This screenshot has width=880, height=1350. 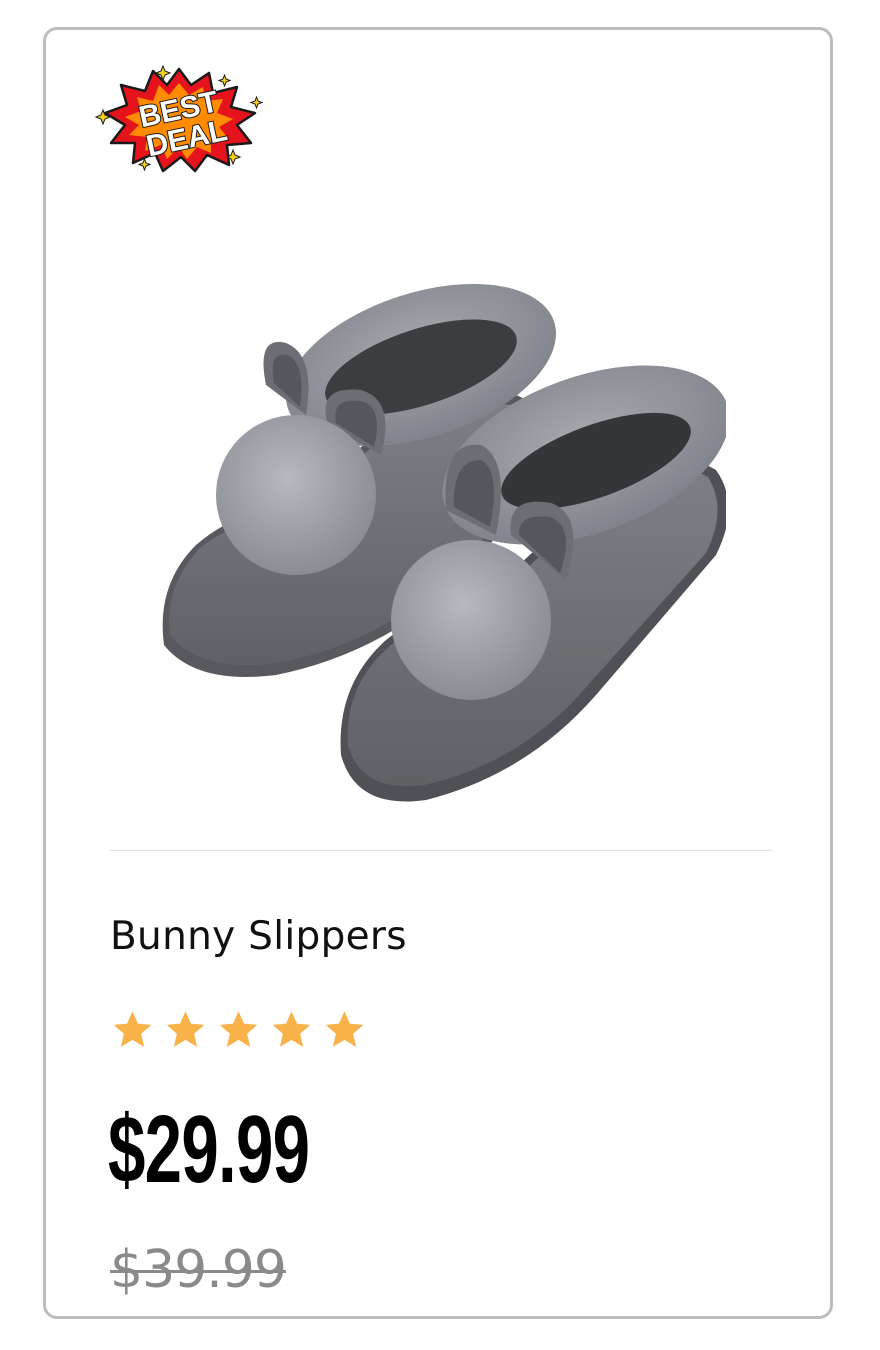 I want to click on best-deal-badge: BEST DEAL, so click(x=179, y=118).